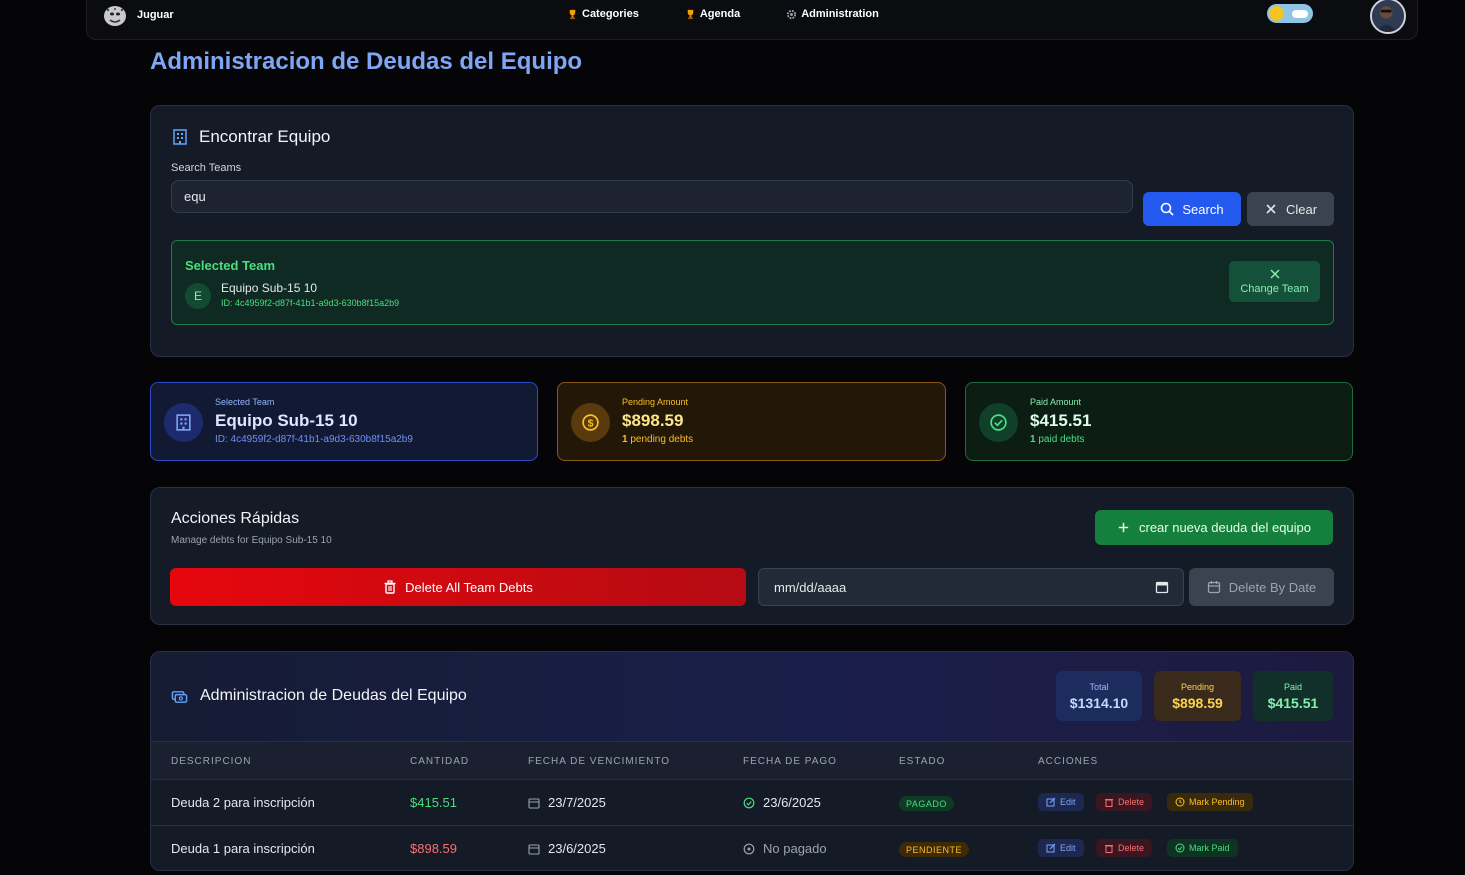 This screenshot has height=875, width=1465. What do you see at coordinates (577, 802) in the screenshot?
I see `due-date-text: 23/7/2025` at bounding box center [577, 802].